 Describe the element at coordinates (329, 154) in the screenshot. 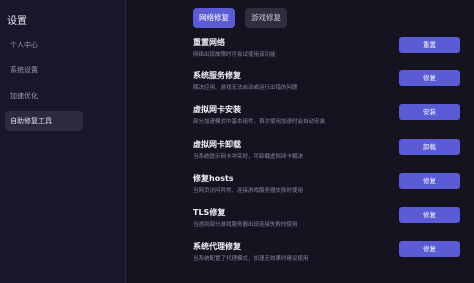

I see `repair-row-virtual-nic-uninstall: 虚拟网卡卸载 当系统提示网卡冲突时，可卸载虚拟网卡解决 卸载` at that location.